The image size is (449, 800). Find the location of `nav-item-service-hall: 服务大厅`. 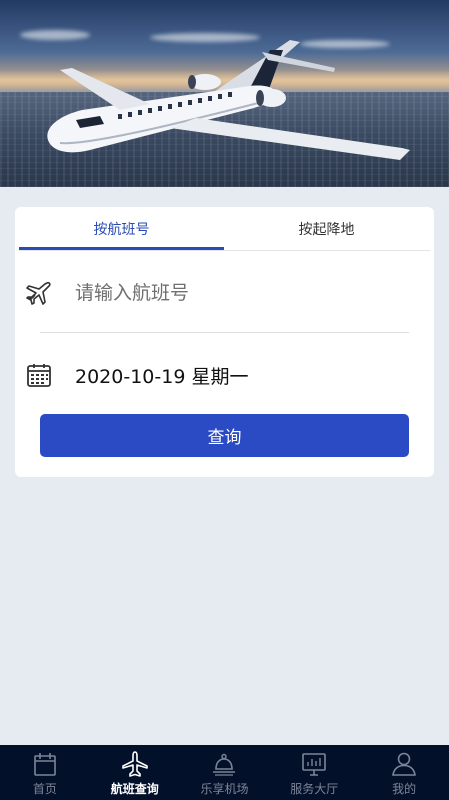

nav-item-service-hall: 服务大厅 is located at coordinates (314, 772).